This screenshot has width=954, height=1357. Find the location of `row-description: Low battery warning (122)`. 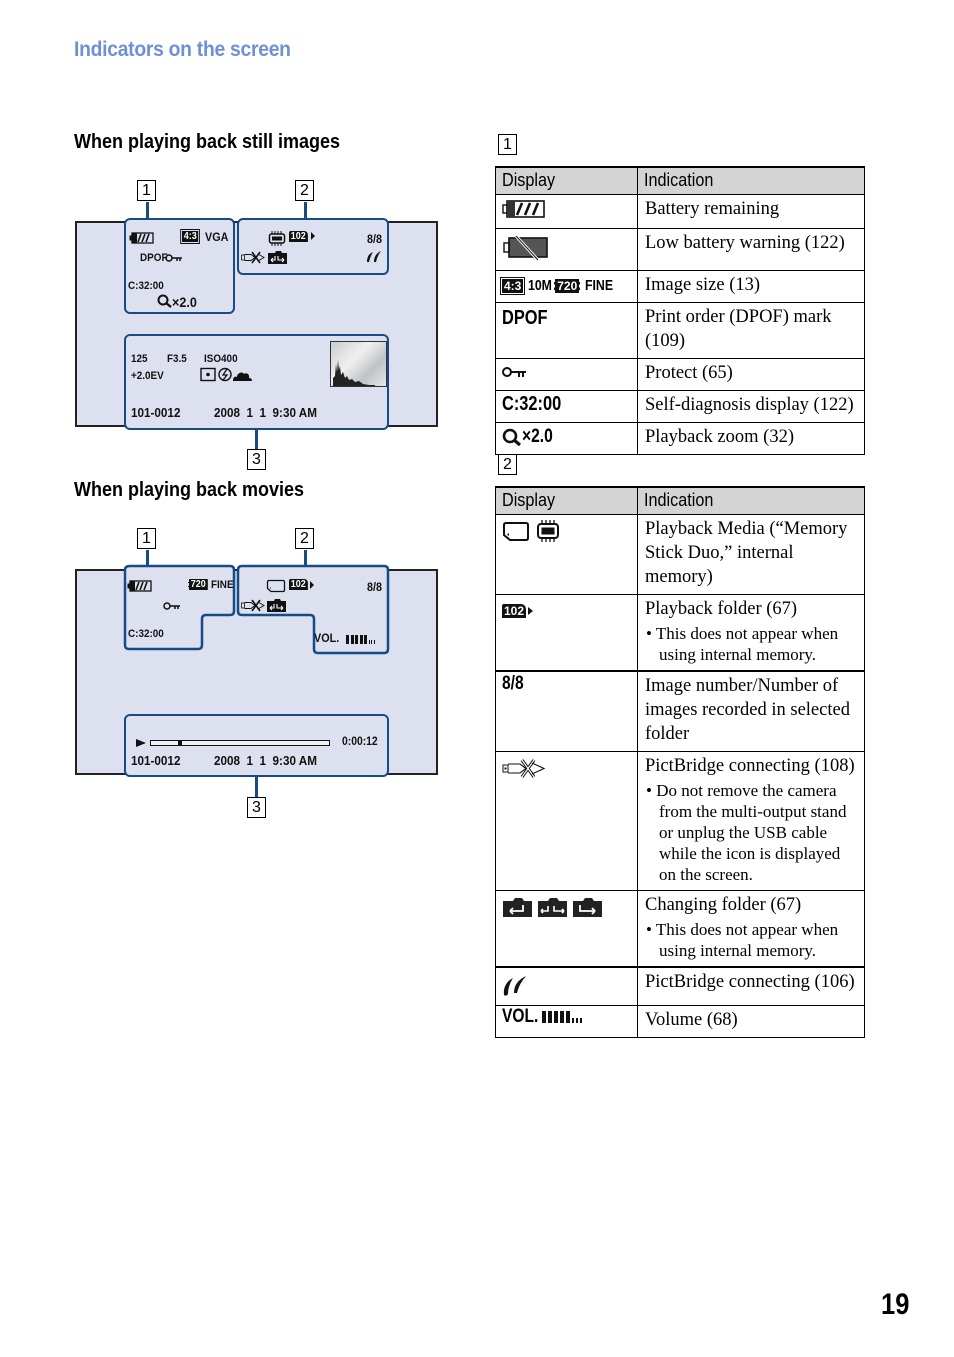

row-description: Low battery warning (122) is located at coordinates (751, 249).